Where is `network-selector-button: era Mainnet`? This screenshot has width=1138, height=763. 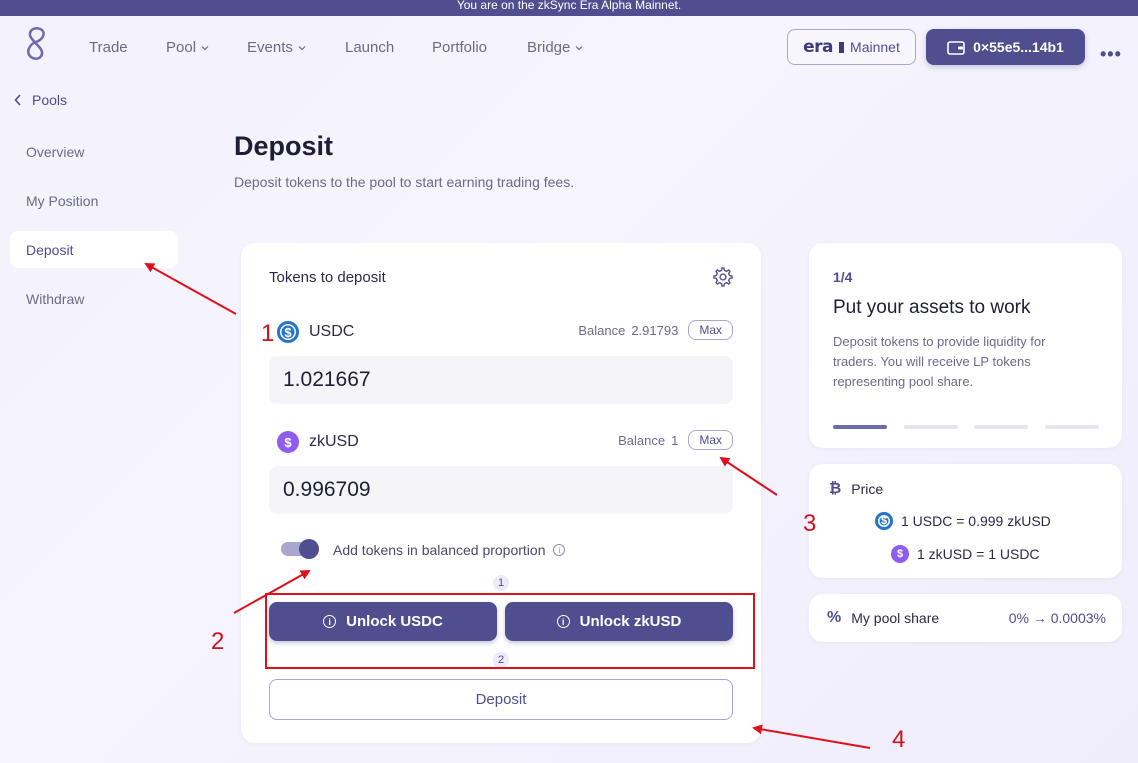 network-selector-button: era Mainnet is located at coordinates (851, 47).